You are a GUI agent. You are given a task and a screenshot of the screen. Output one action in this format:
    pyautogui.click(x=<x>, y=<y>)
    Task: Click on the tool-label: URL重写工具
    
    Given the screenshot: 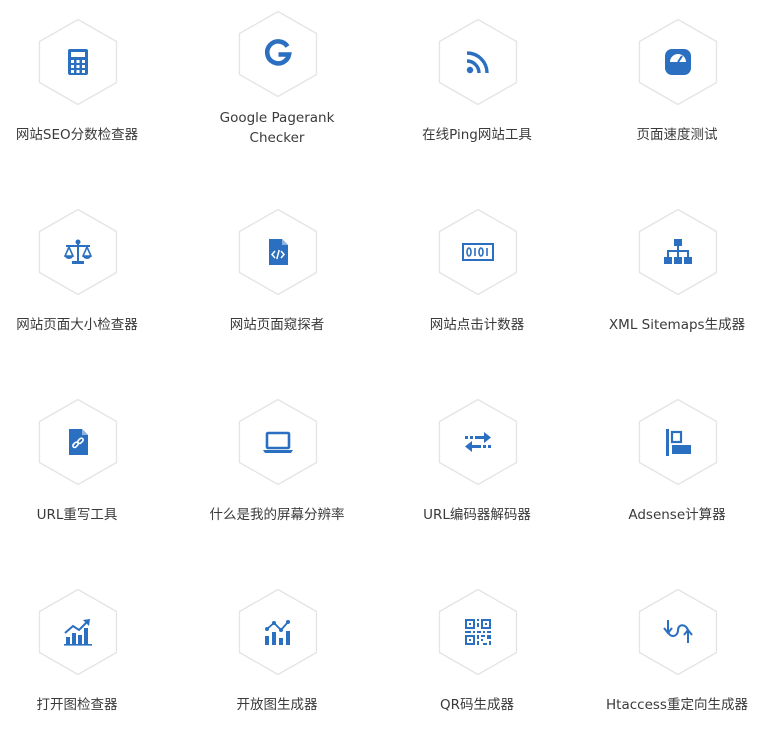 What is the action you would take?
    pyautogui.click(x=77, y=515)
    